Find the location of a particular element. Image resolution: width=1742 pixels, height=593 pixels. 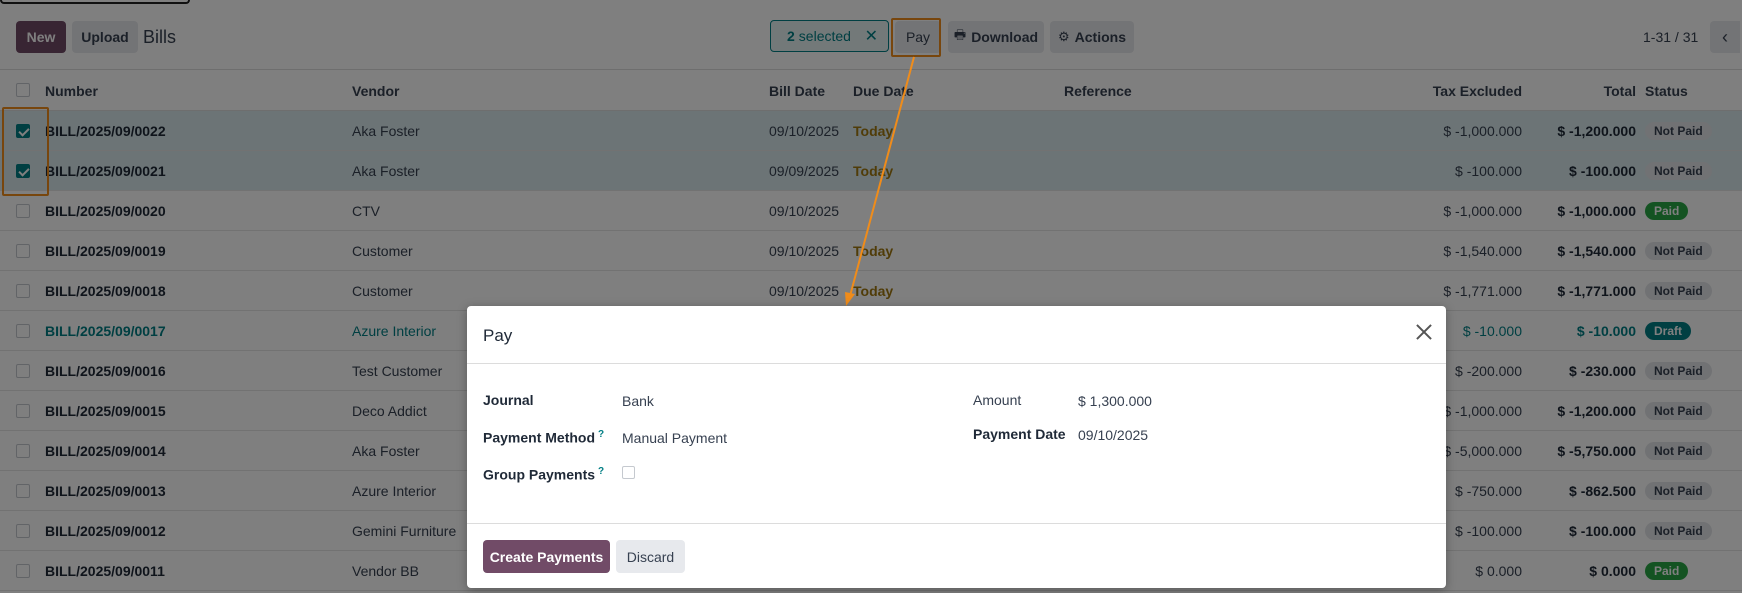

group-payments-checkbox is located at coordinates (628, 472).